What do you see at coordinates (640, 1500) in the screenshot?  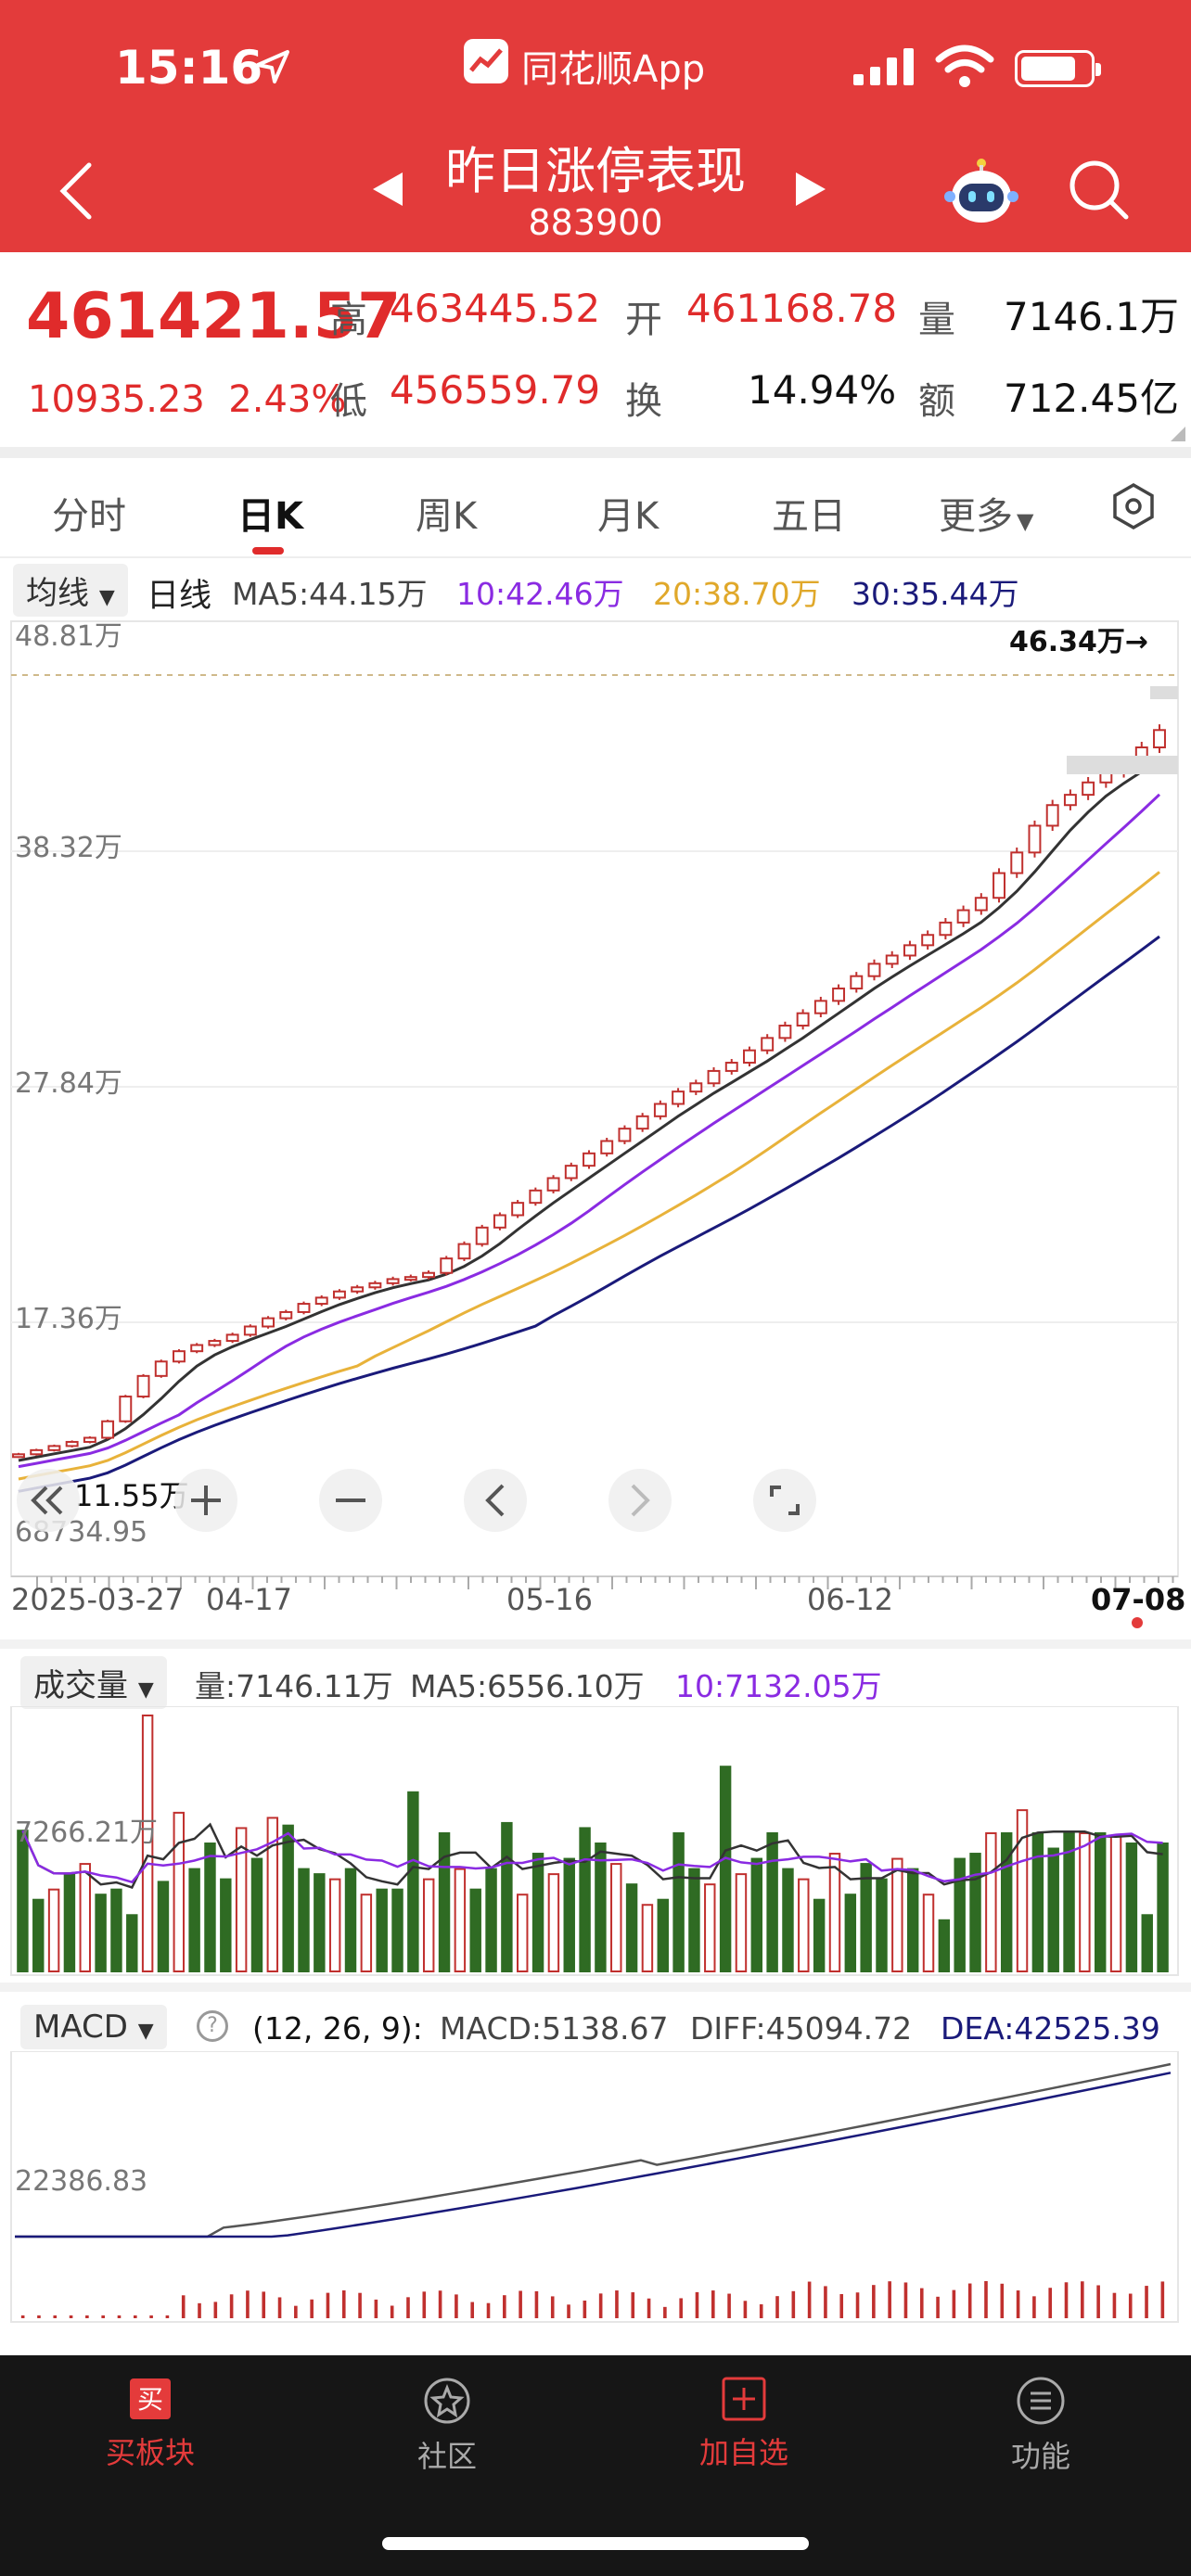 I see `pan-right-button` at bounding box center [640, 1500].